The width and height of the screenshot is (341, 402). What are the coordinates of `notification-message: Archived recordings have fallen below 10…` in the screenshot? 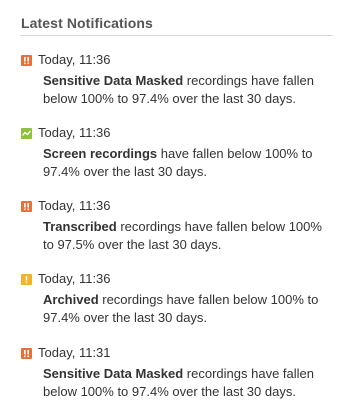 It's located at (188, 309).